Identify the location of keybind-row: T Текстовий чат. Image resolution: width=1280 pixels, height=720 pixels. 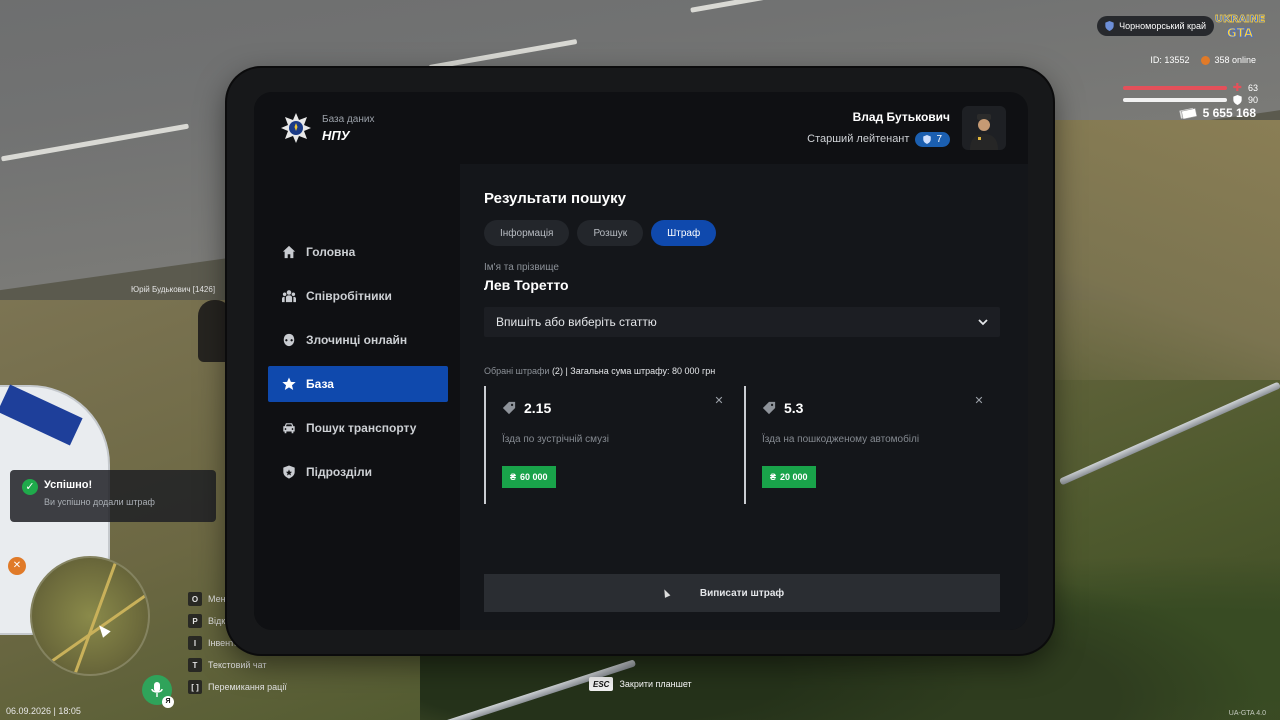
(237, 665).